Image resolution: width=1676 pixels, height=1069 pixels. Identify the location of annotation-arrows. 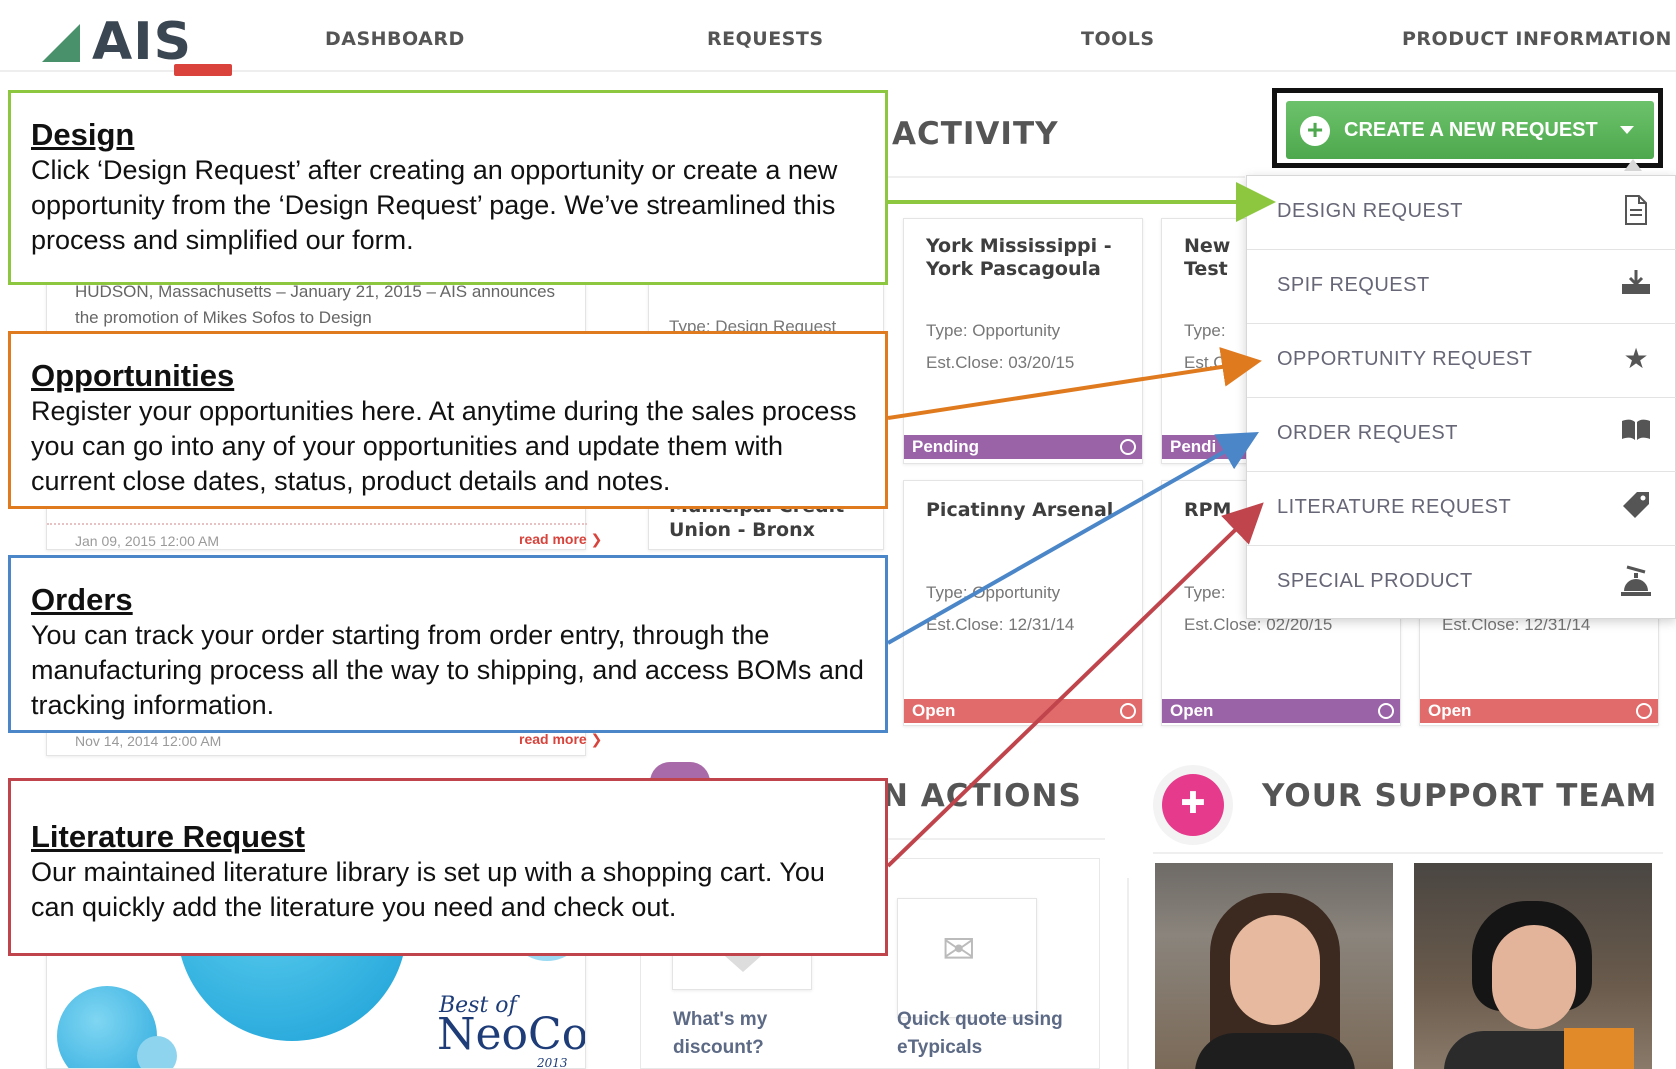
(1081, 525).